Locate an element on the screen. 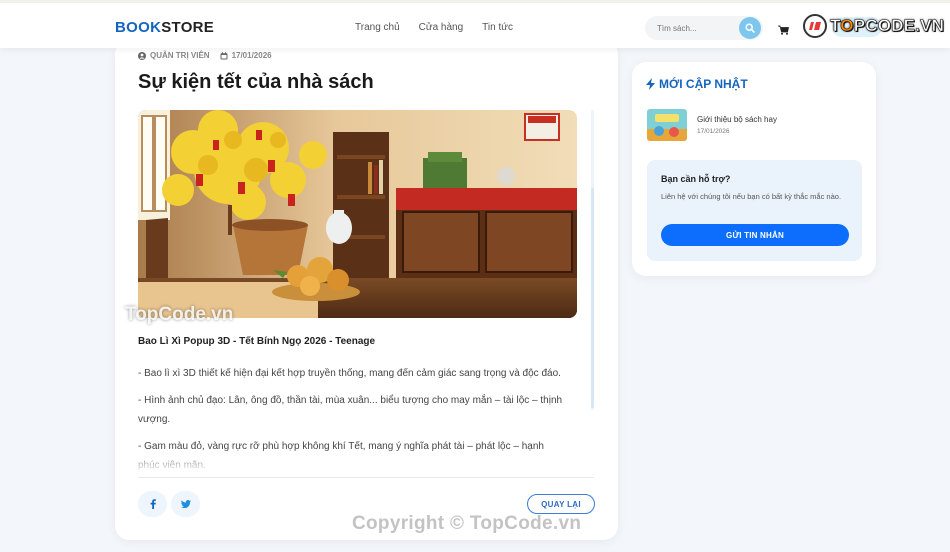 This screenshot has width=950, height=552. article-date: 17/01/2026 is located at coordinates (251, 55).